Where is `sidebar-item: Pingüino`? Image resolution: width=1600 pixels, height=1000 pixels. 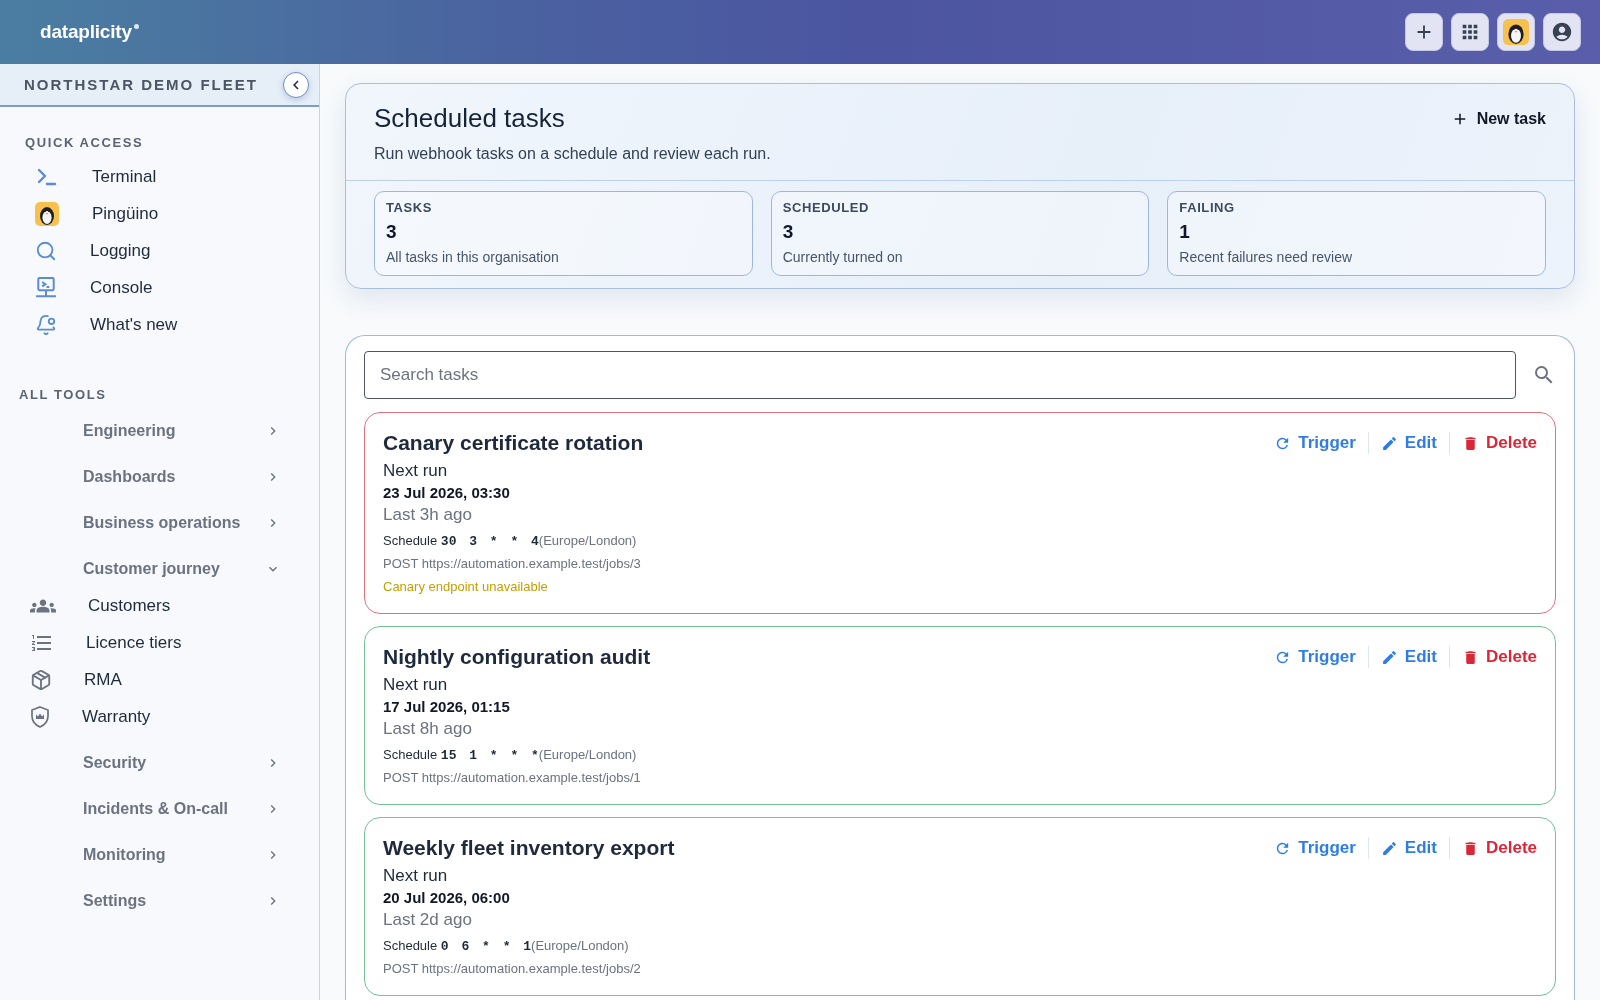
sidebar-item: Pingüino is located at coordinates (159, 213).